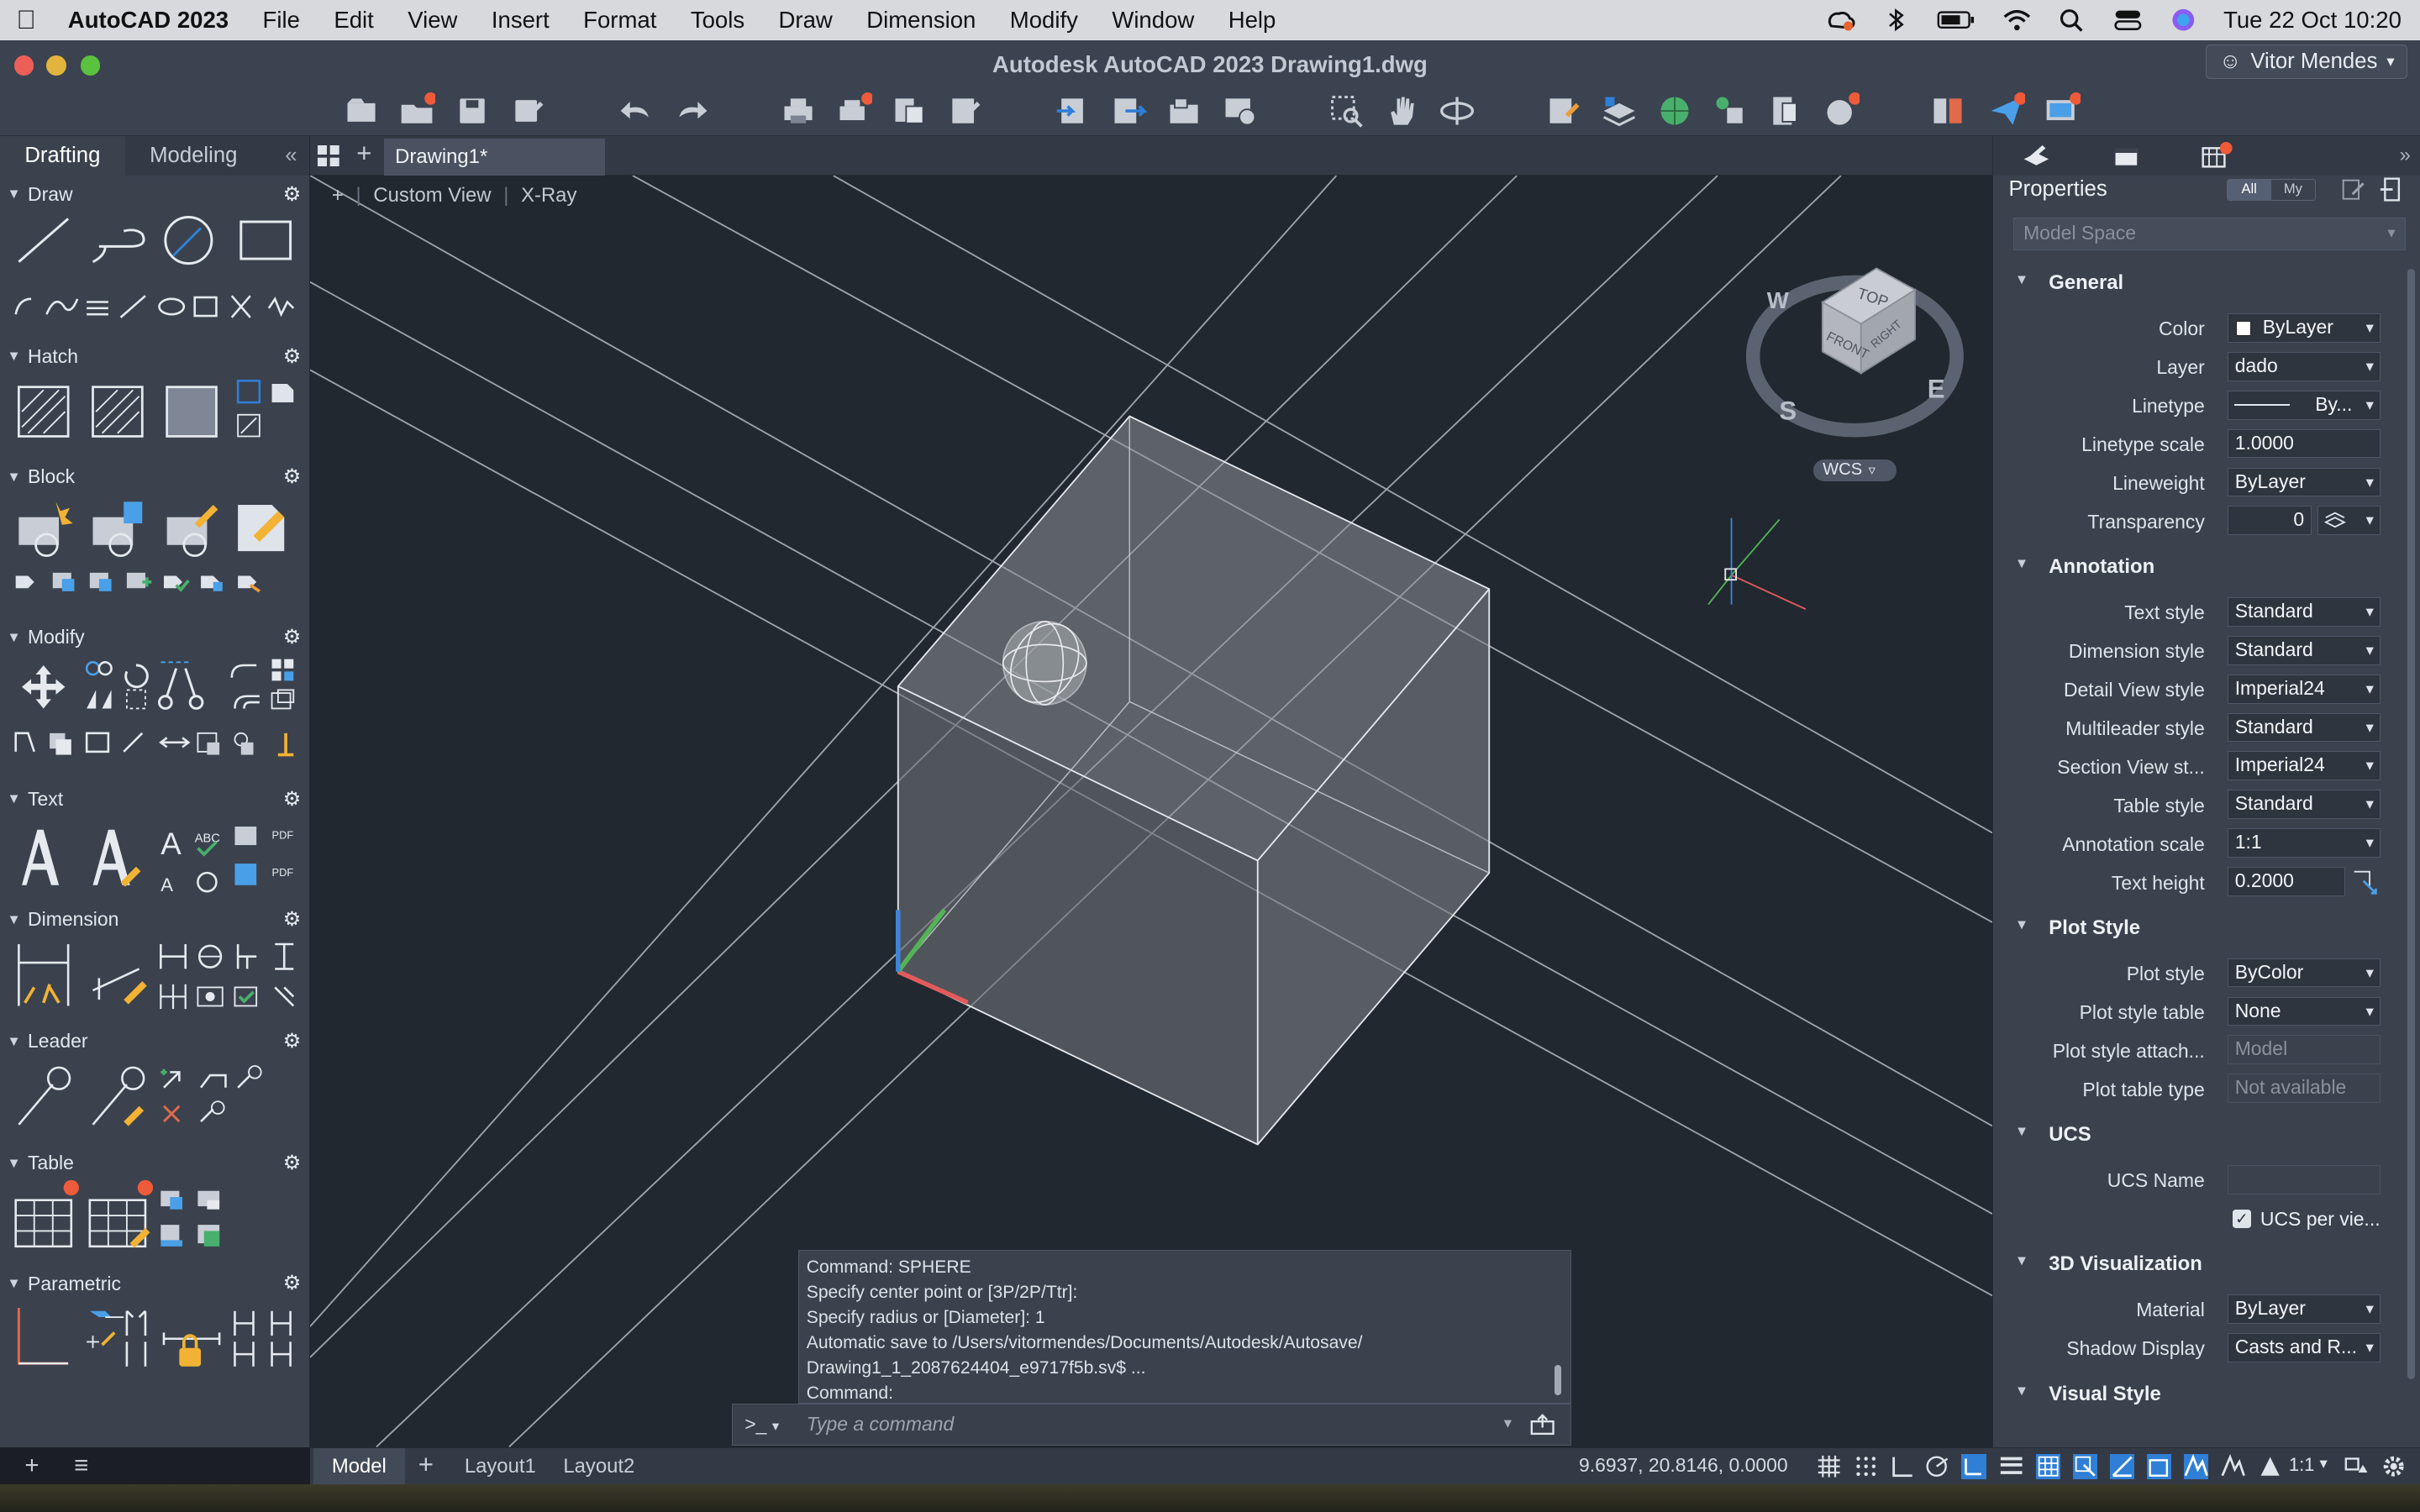 The height and width of the screenshot is (1512, 2420). Describe the element at coordinates (798, 110) in the screenshot. I see `print-icon` at that location.